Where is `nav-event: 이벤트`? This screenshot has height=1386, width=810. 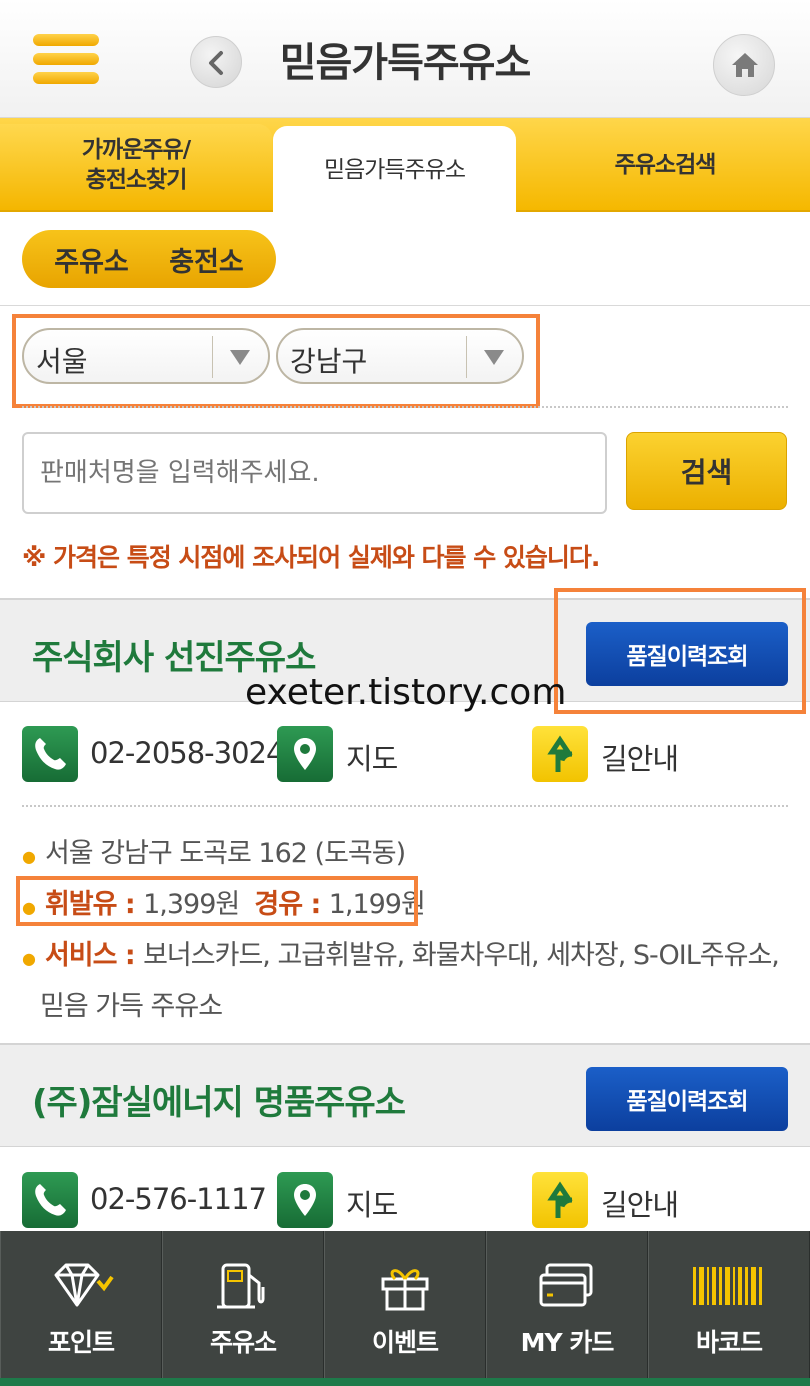 nav-event: 이벤트 is located at coordinates (405, 1304).